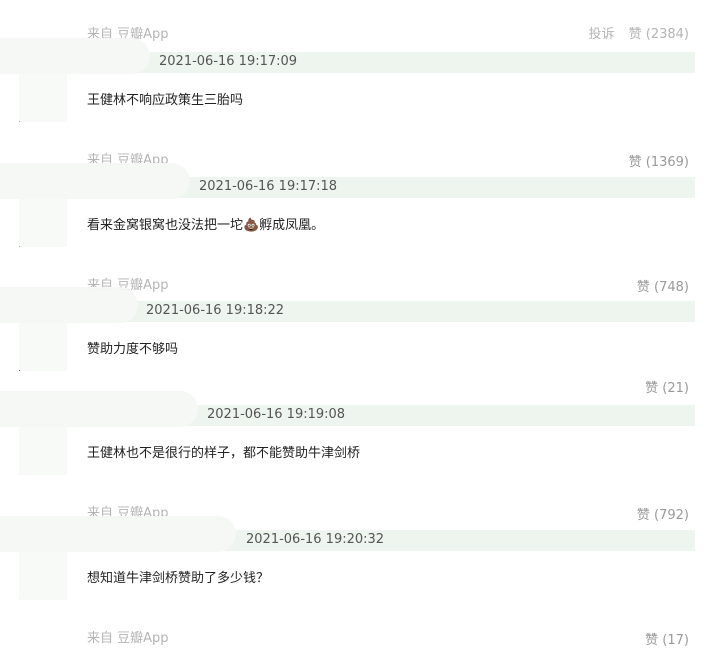  Describe the element at coordinates (663, 285) in the screenshot. I see `like-button: 赞 (748)` at that location.